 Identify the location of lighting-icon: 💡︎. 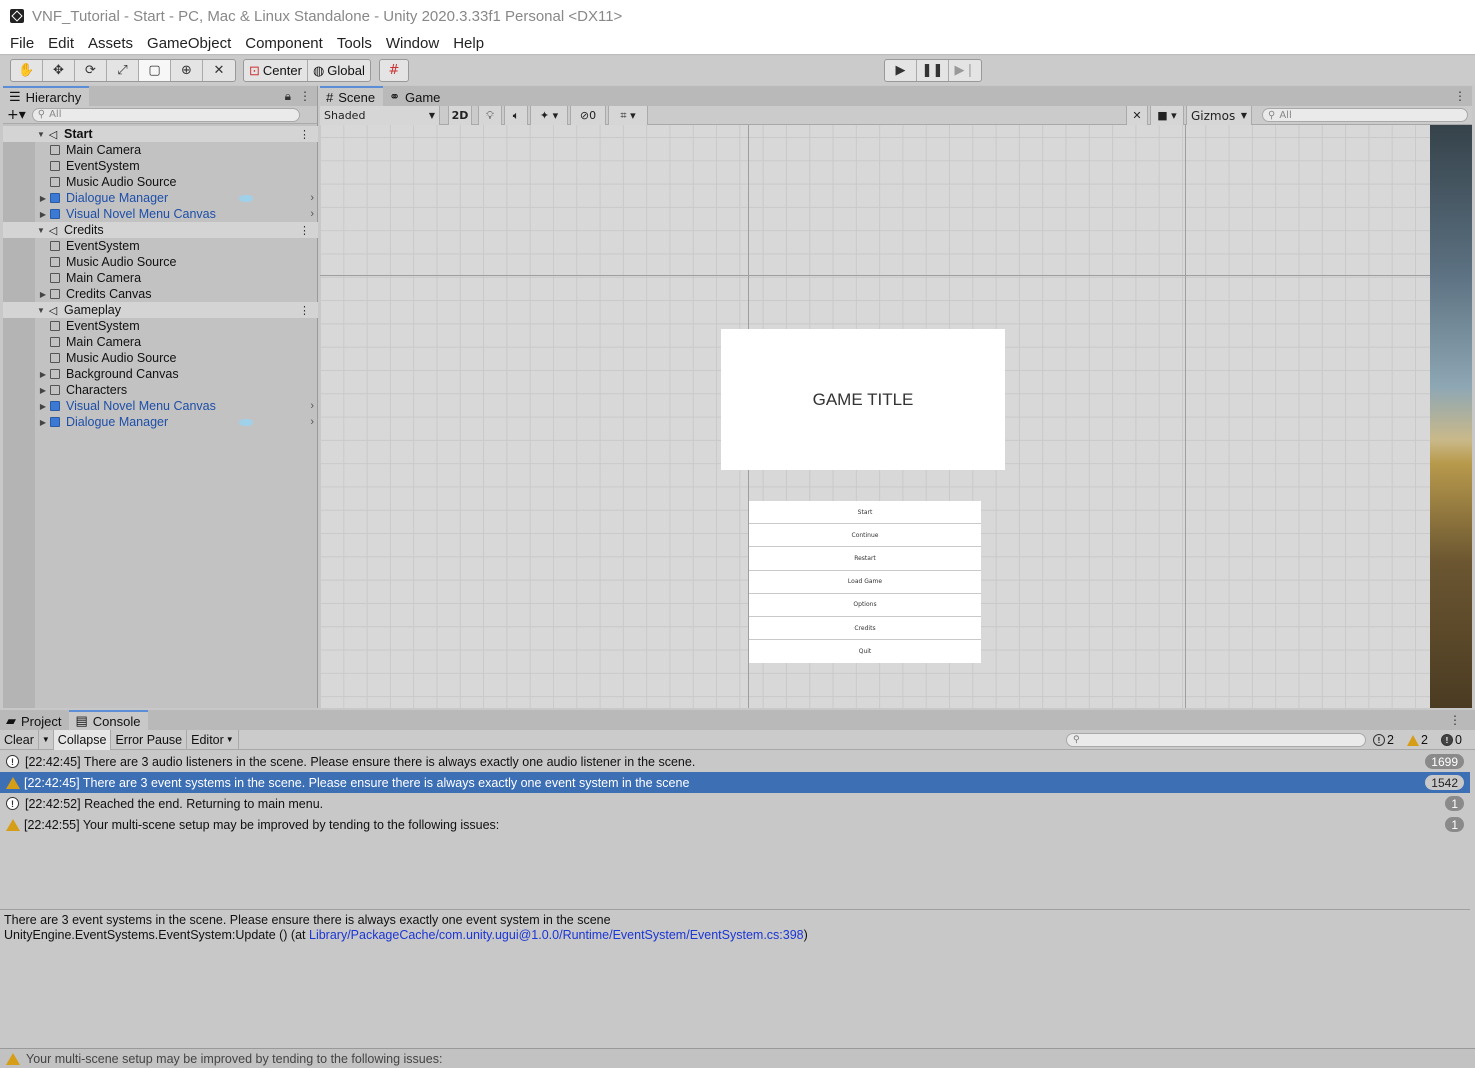
(490, 115).